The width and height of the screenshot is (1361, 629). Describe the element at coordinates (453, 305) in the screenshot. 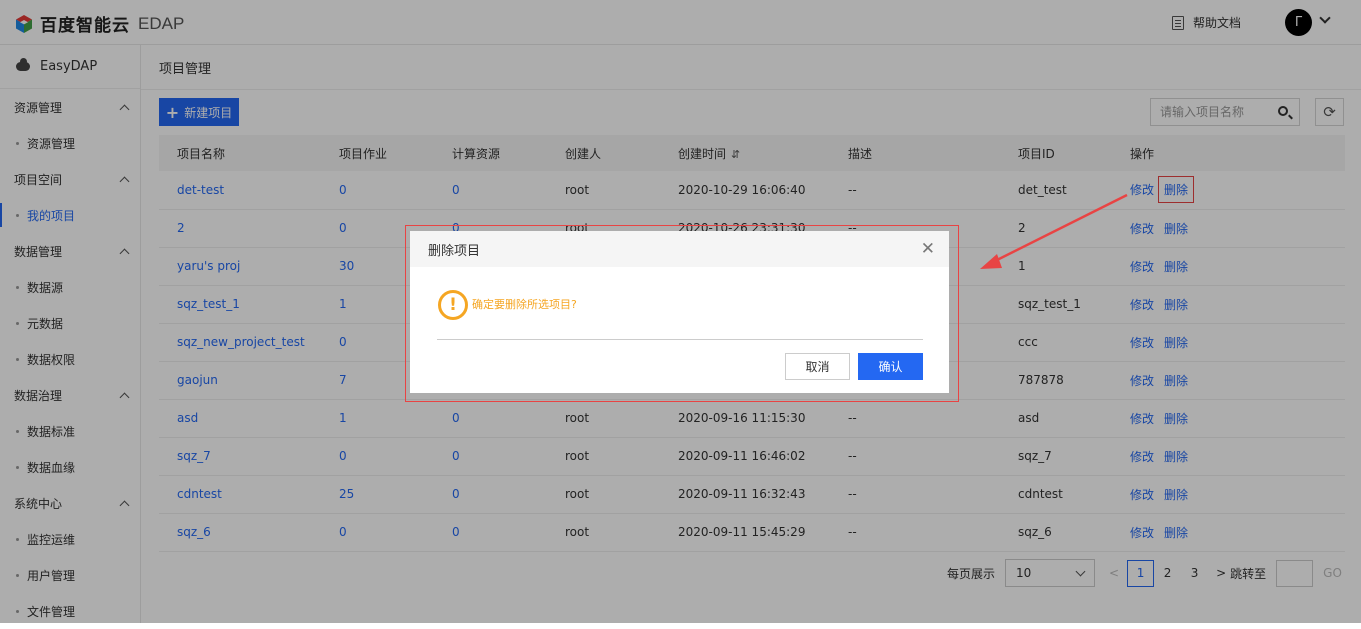

I see `warning-icon: !` at that location.